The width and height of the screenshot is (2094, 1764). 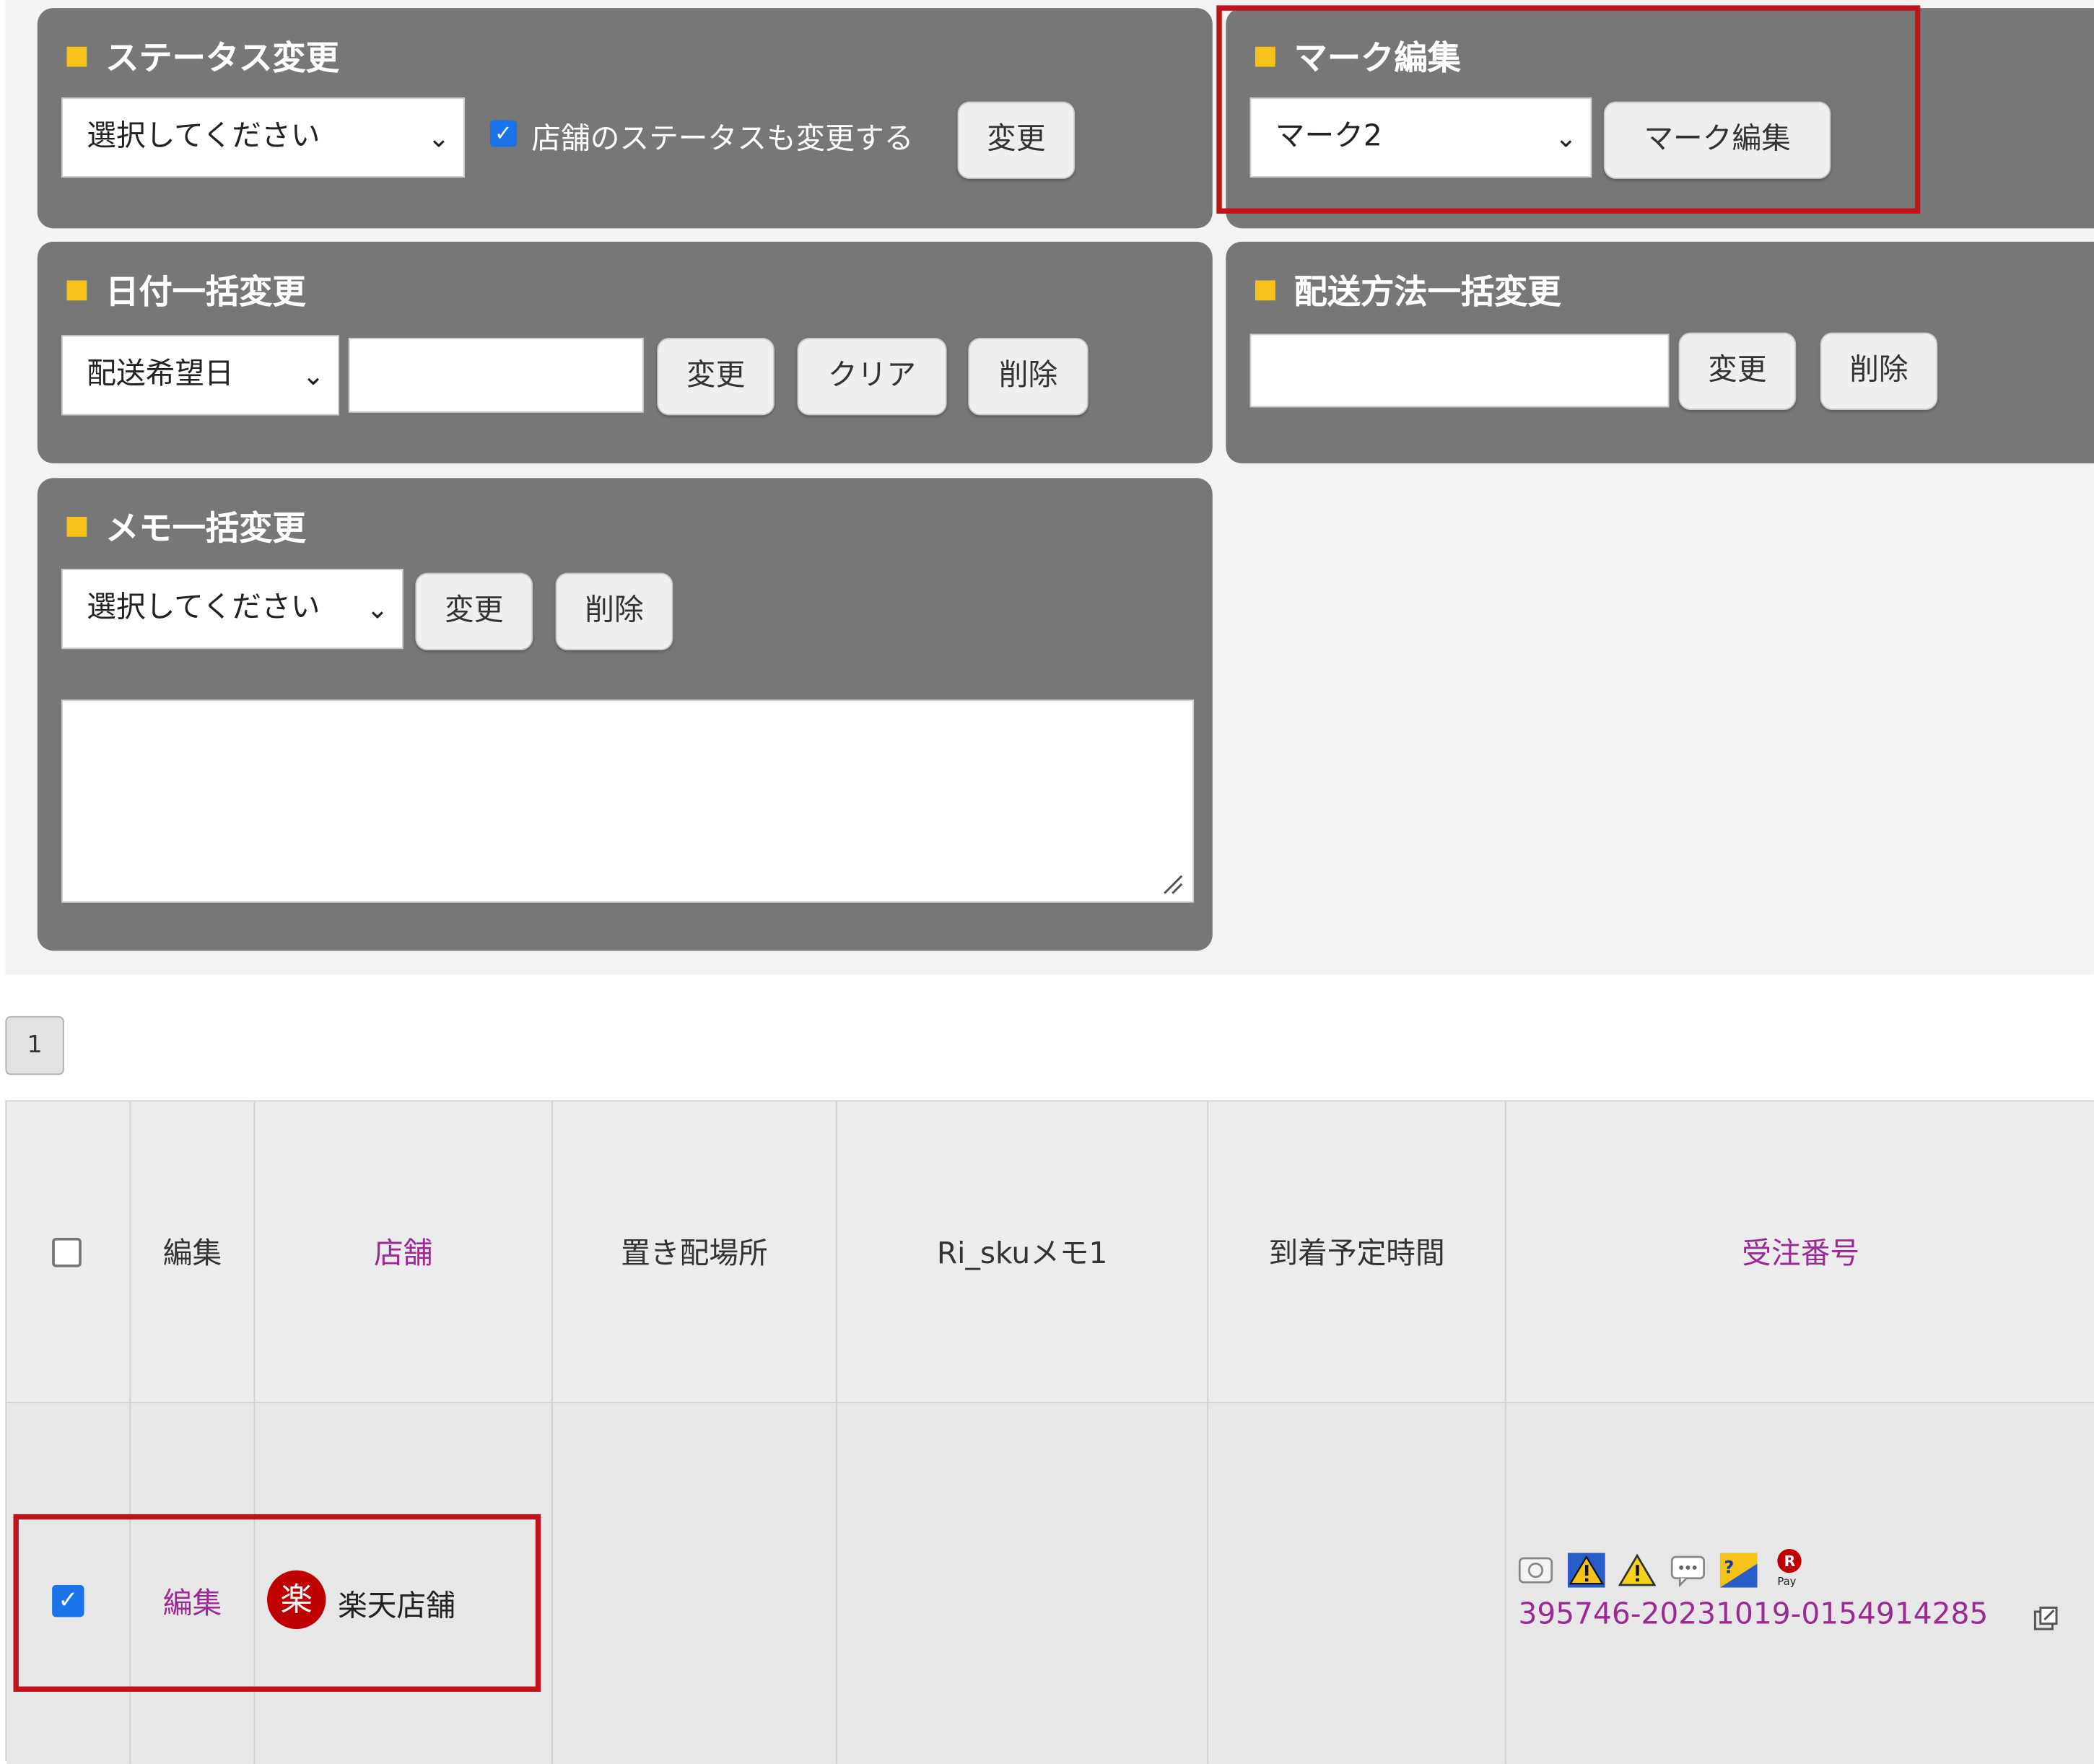 What do you see at coordinates (1427, 292) in the screenshot?
I see `shipping-panel-title-text: 配送方法一括変更` at bounding box center [1427, 292].